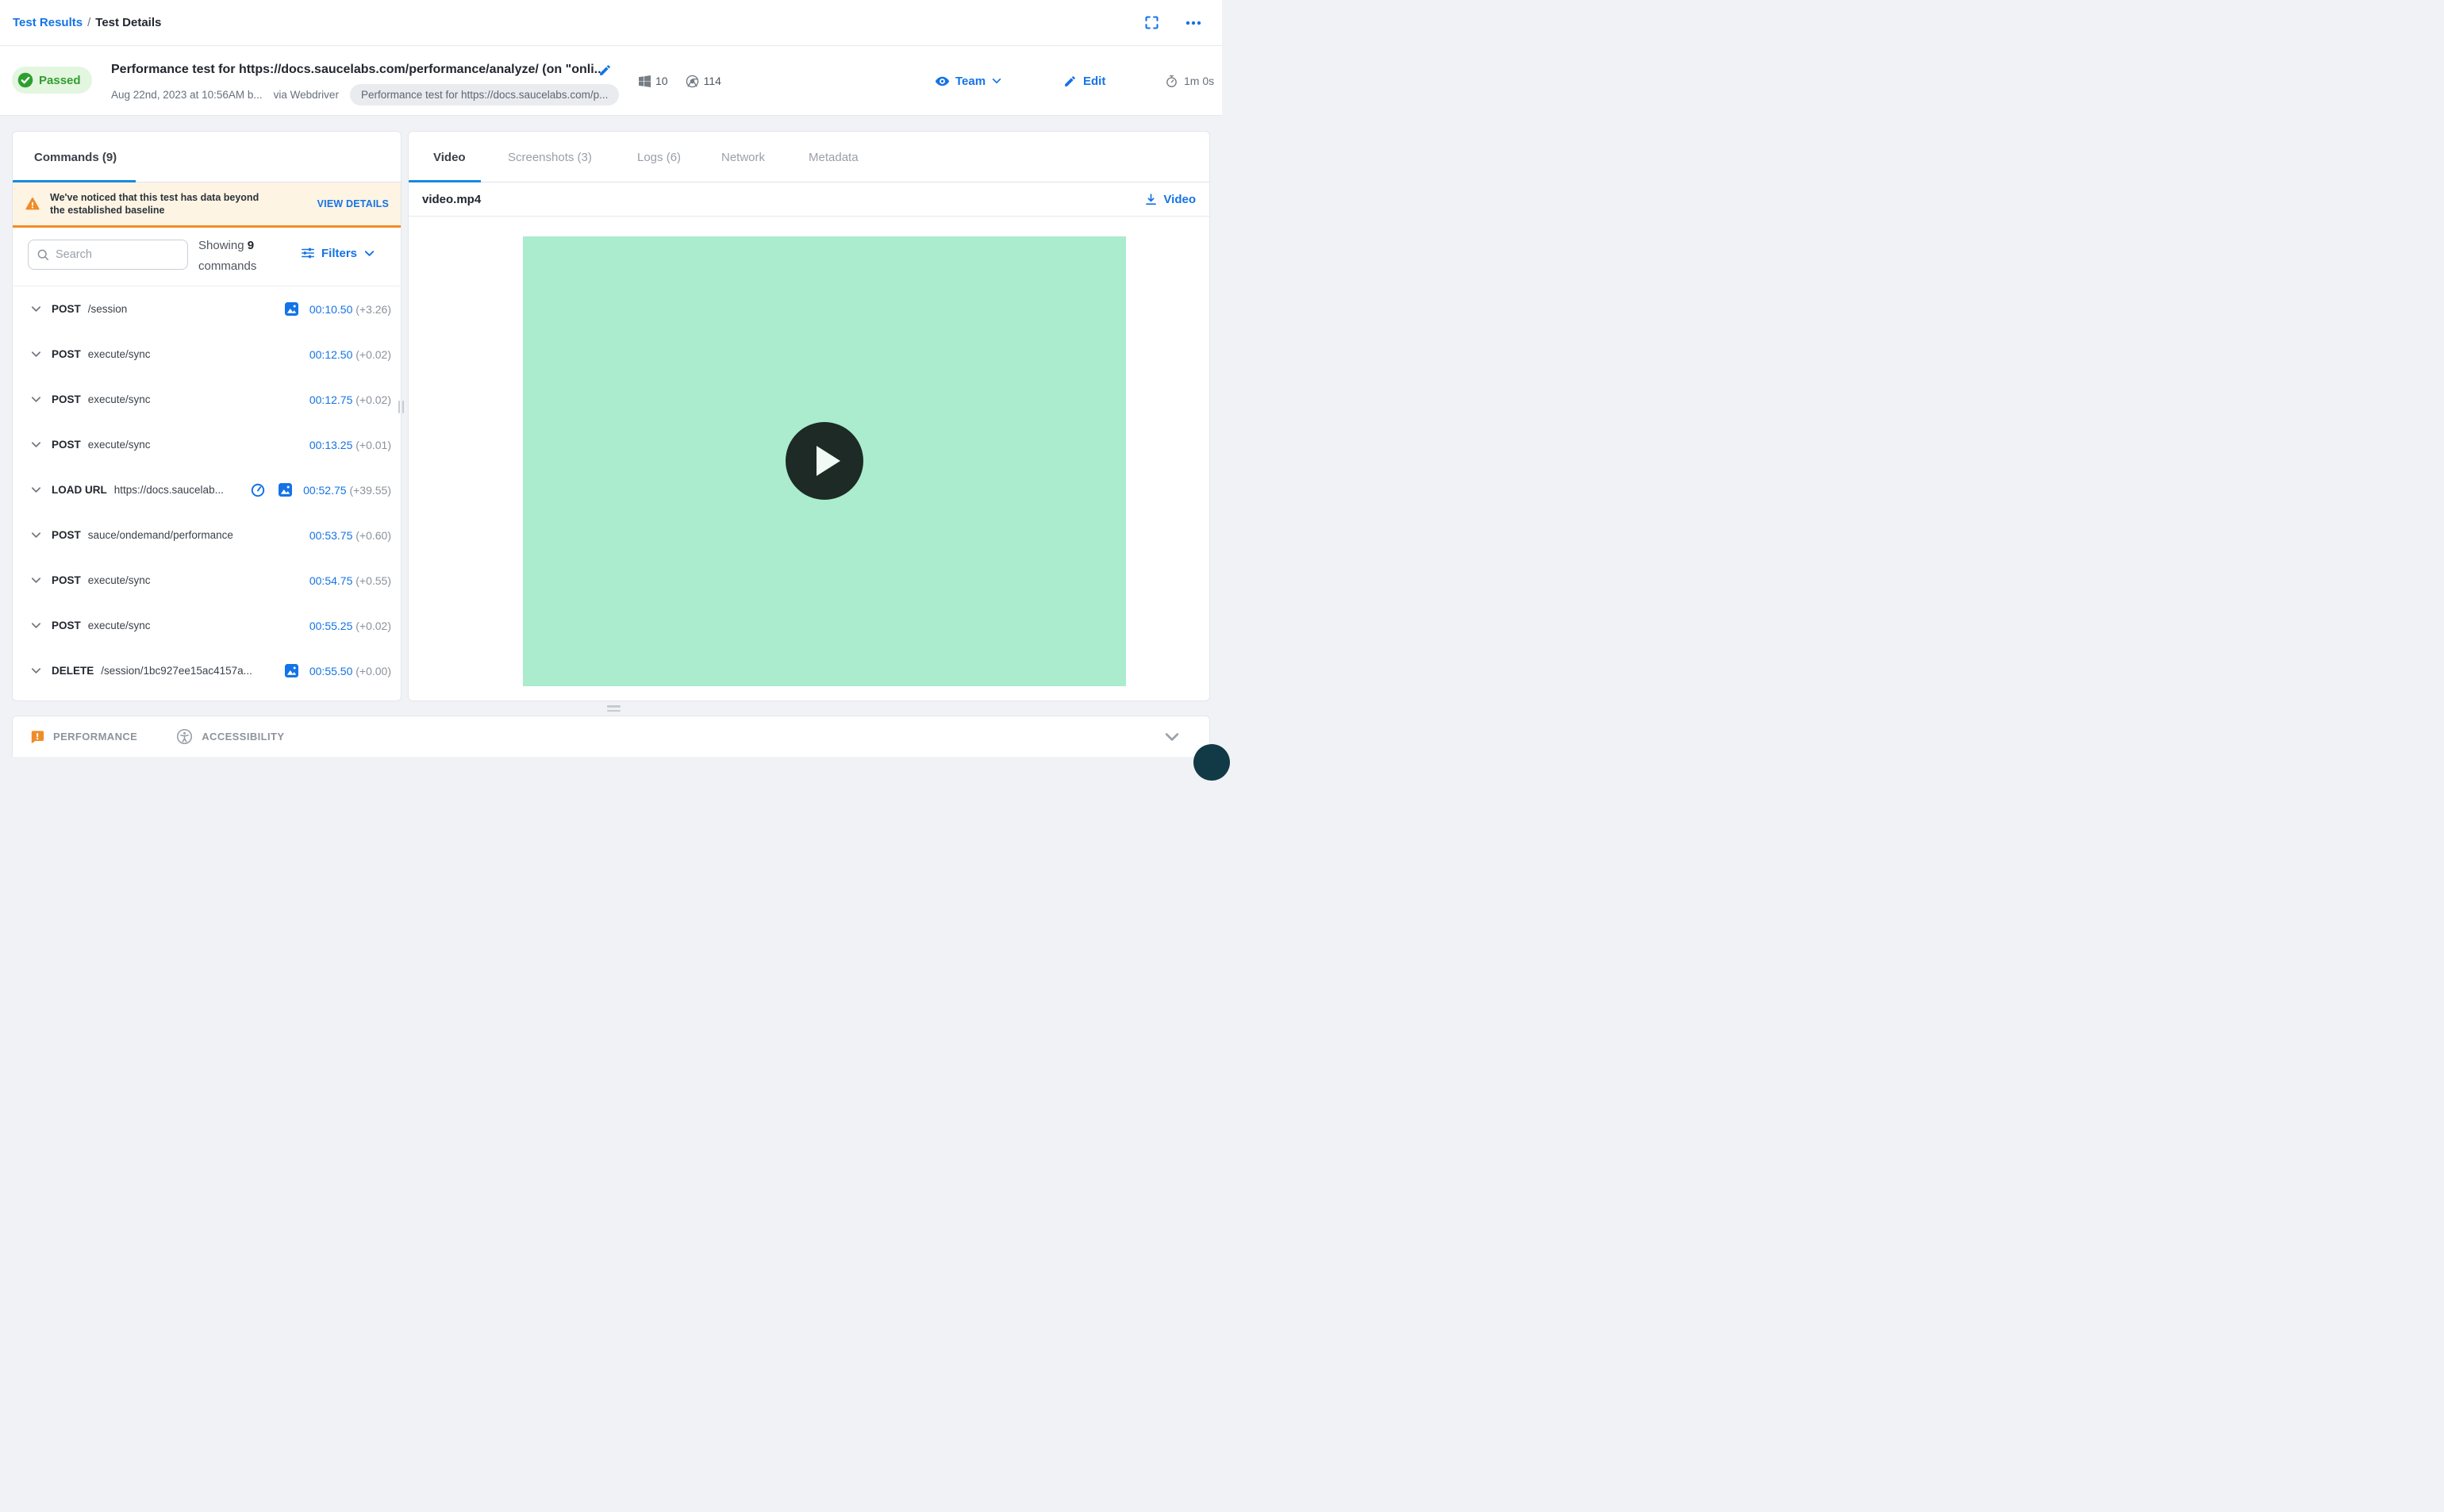 This screenshot has height=1512, width=2444. What do you see at coordinates (331, 535) in the screenshot?
I see `command-time: 00:53.75` at bounding box center [331, 535].